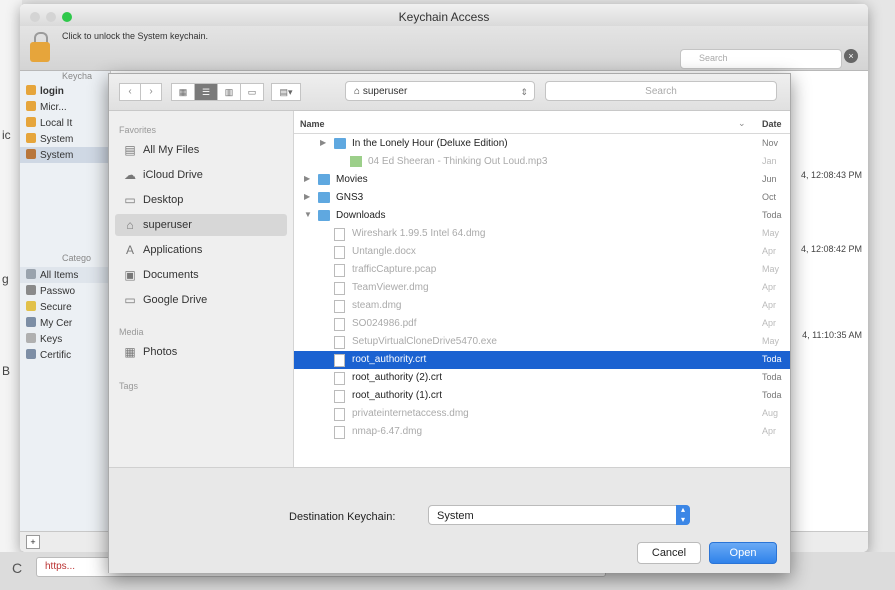 This screenshot has height=590, width=895. What do you see at coordinates (49, 139) in the screenshot?
I see `keychain-item-system: System` at bounding box center [49, 139].